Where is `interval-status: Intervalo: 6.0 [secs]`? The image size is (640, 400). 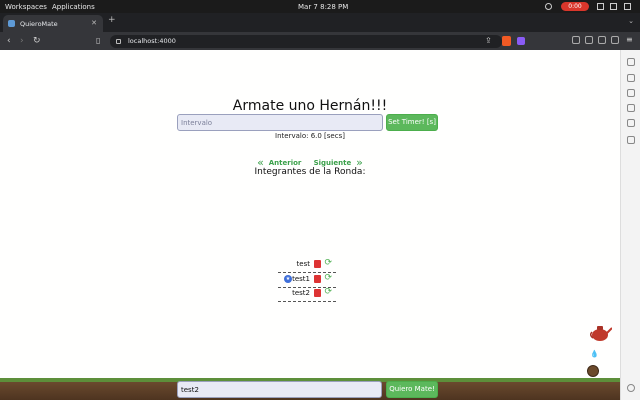
interval-status: Intervalo: 6.0 [secs] is located at coordinates (310, 136).